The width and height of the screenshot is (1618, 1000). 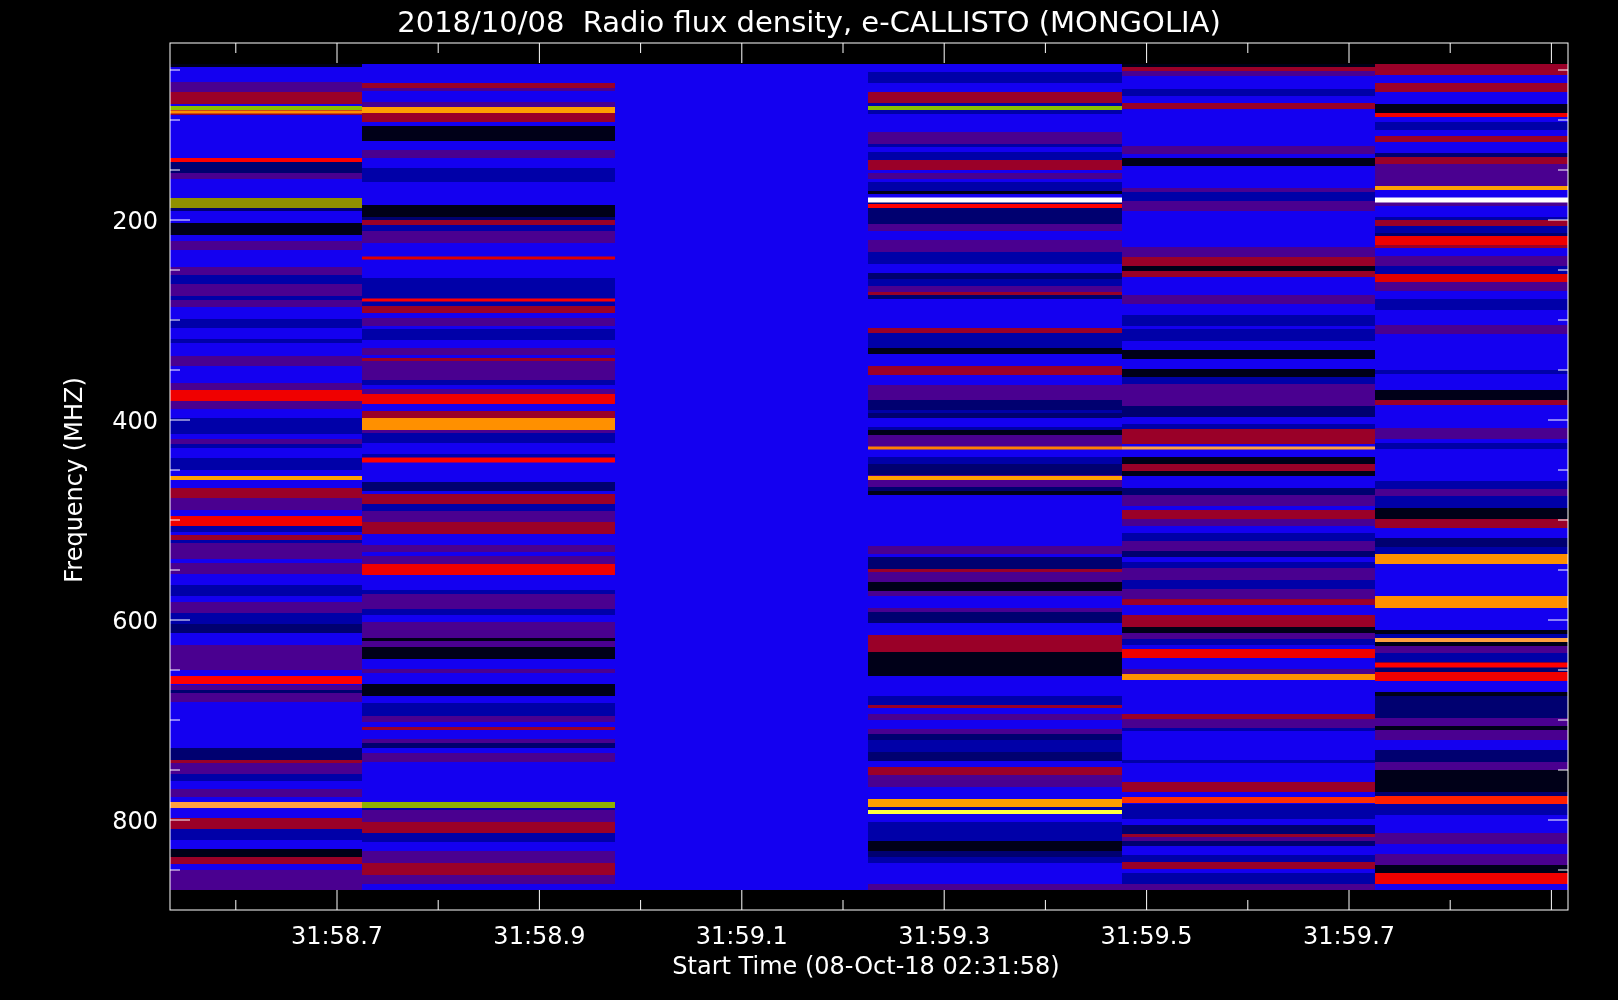 What do you see at coordinates (135, 421) in the screenshot?
I see `y-tick-label: 400` at bounding box center [135, 421].